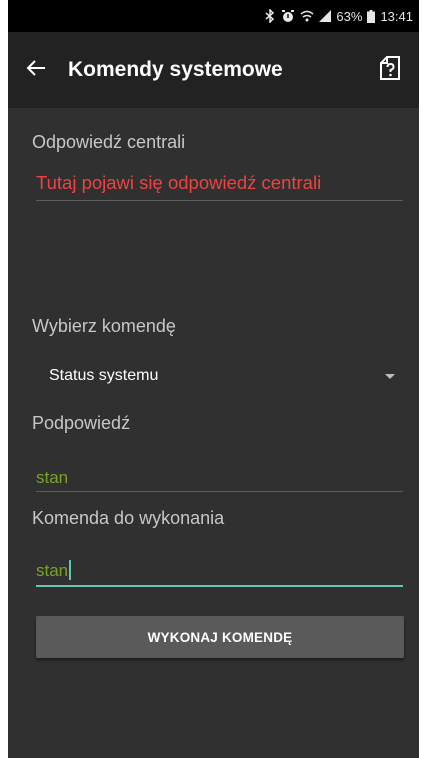 This screenshot has height=758, width=425. I want to click on hint-value: stan, so click(52, 477).